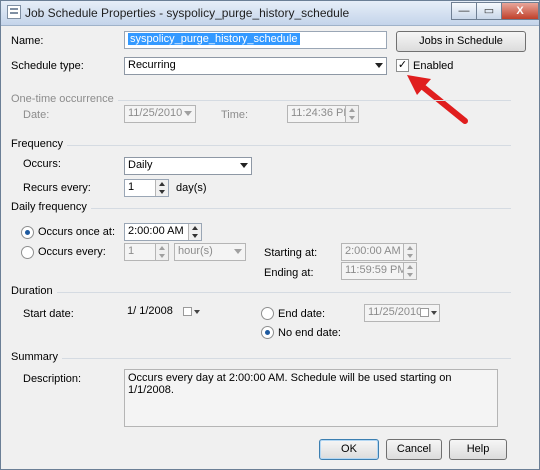 The height and width of the screenshot is (470, 540). I want to click on one-time-time-value: 11:24:36 PM, so click(322, 113).